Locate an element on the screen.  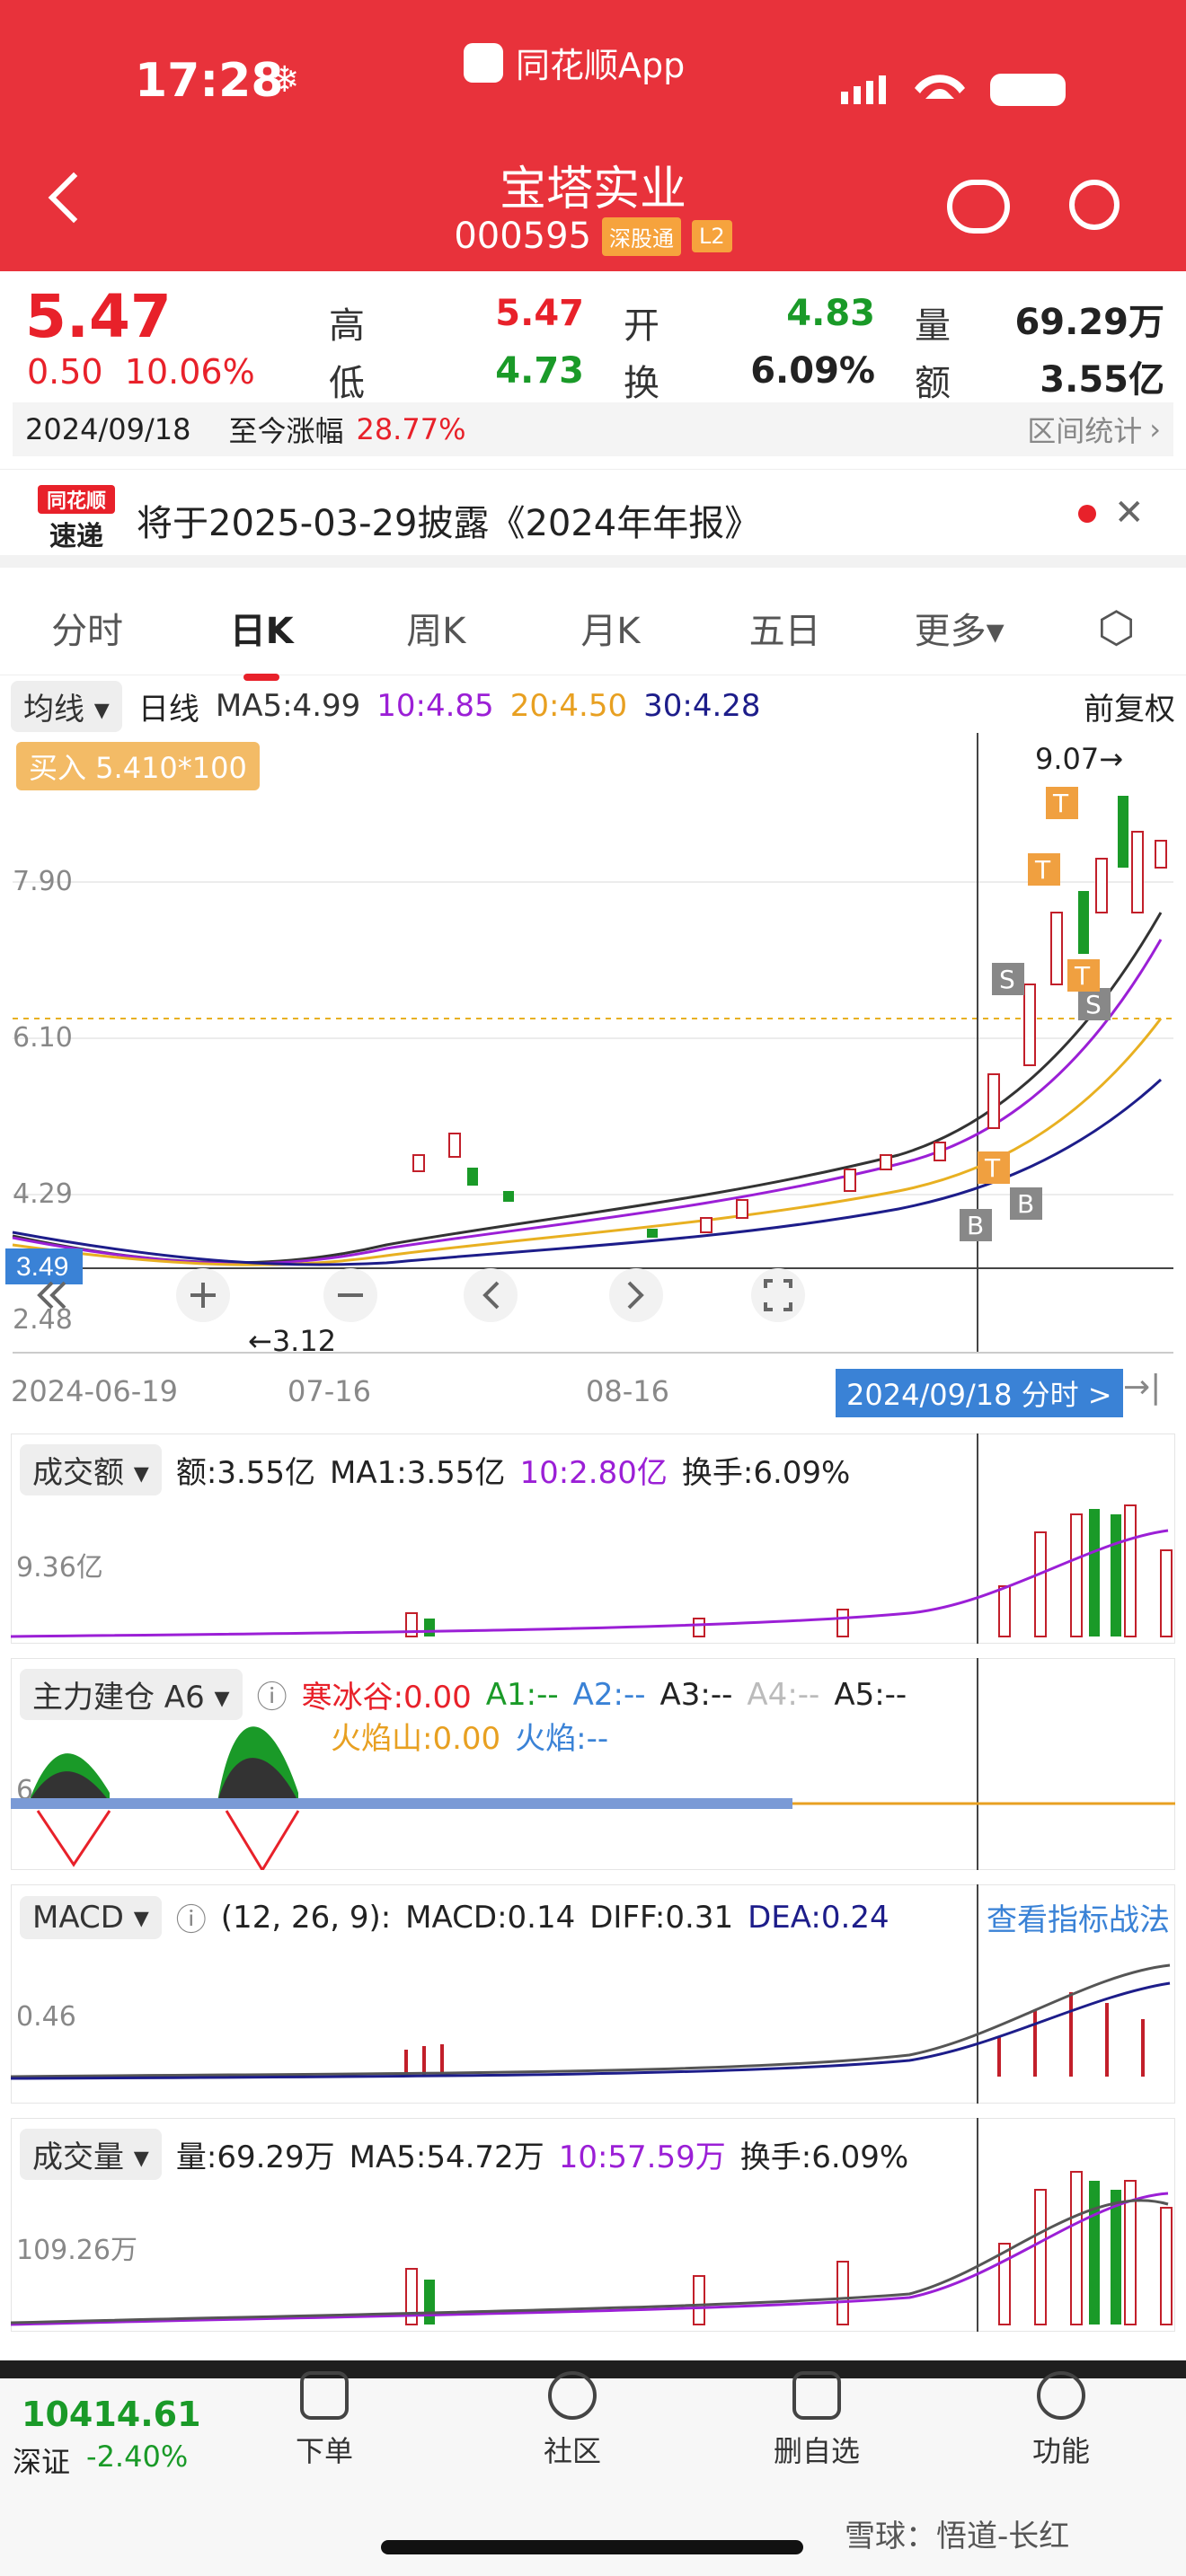
index-value: 10414.61 is located at coordinates (111, 2414).